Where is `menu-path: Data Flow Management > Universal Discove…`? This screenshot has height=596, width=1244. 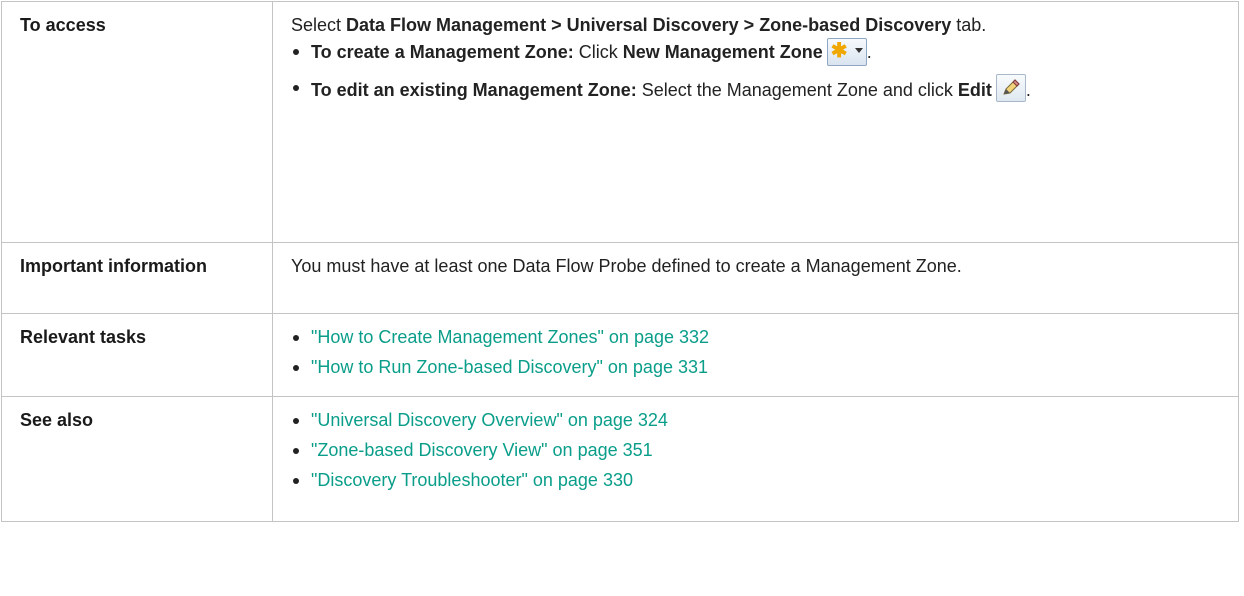
menu-path: Data Flow Management > Universal Discove… is located at coordinates (649, 25).